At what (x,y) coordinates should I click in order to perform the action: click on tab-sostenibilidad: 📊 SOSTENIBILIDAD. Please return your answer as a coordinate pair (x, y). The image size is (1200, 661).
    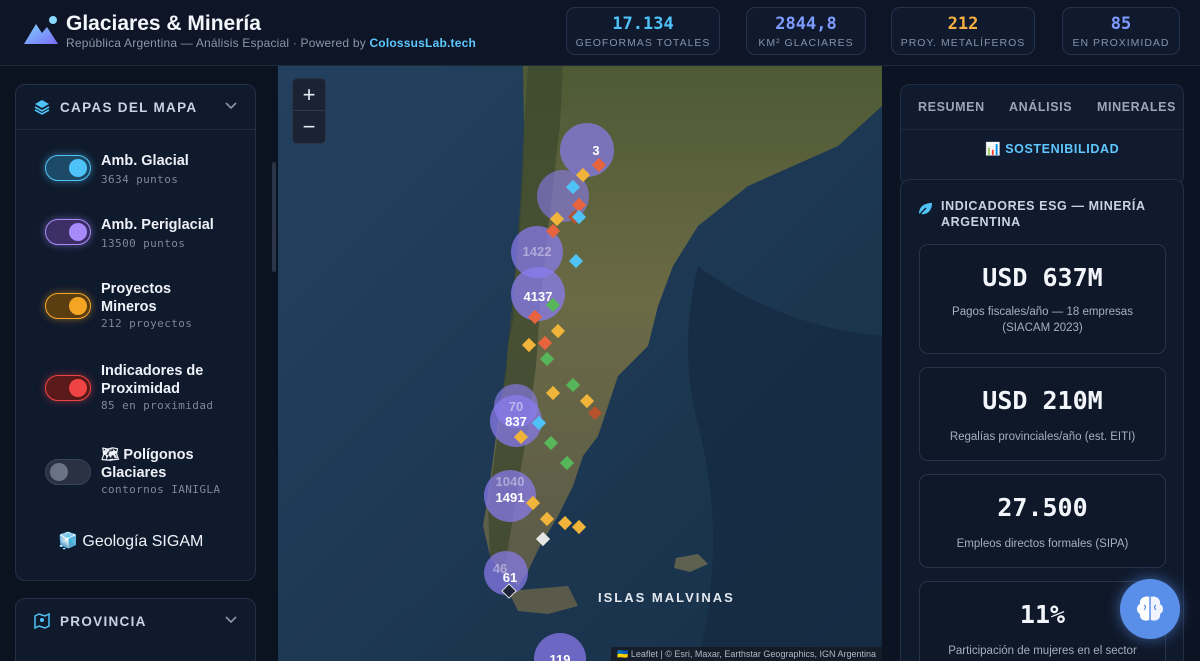
    Looking at the image, I should click on (1052, 149).